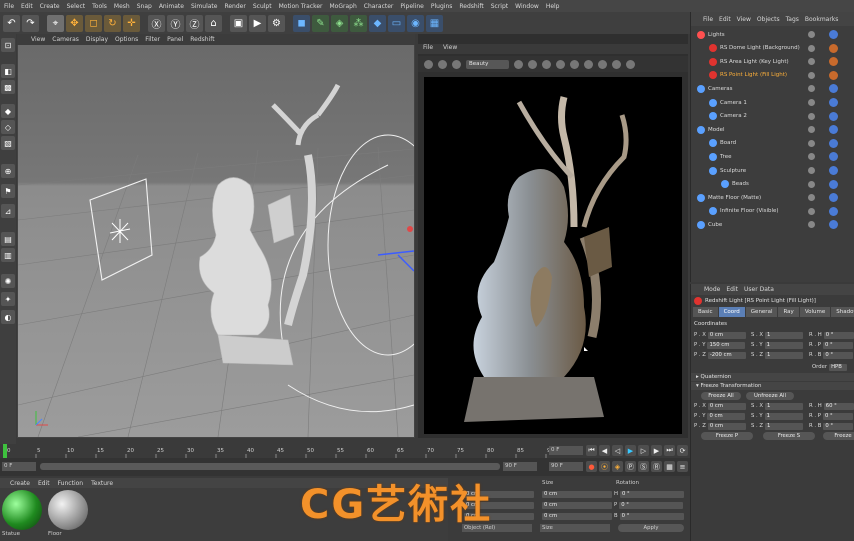 This screenshot has height=541, width=854. I want to click on cube-icon: ◼, so click(301, 23).